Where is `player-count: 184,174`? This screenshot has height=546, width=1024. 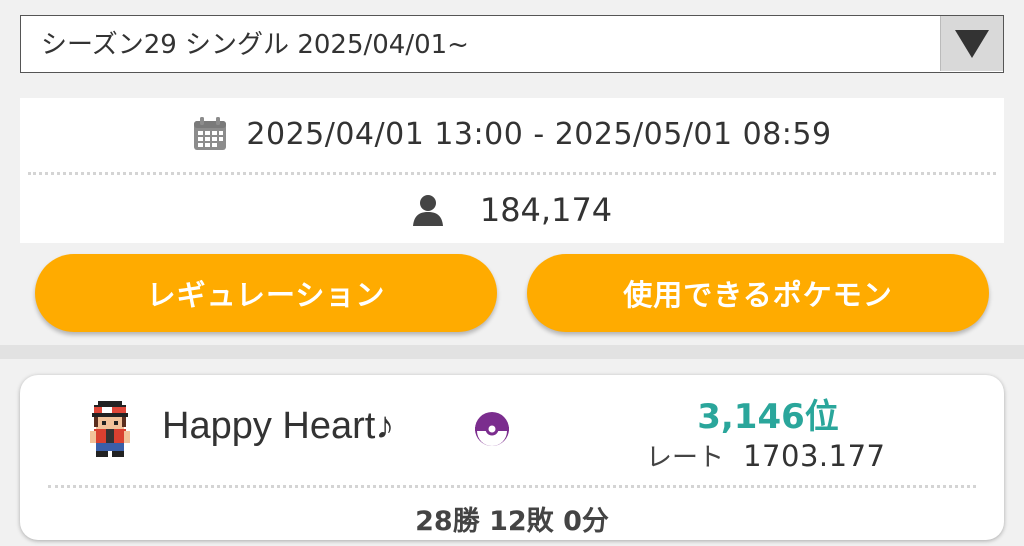
player-count: 184,174 is located at coordinates (546, 209).